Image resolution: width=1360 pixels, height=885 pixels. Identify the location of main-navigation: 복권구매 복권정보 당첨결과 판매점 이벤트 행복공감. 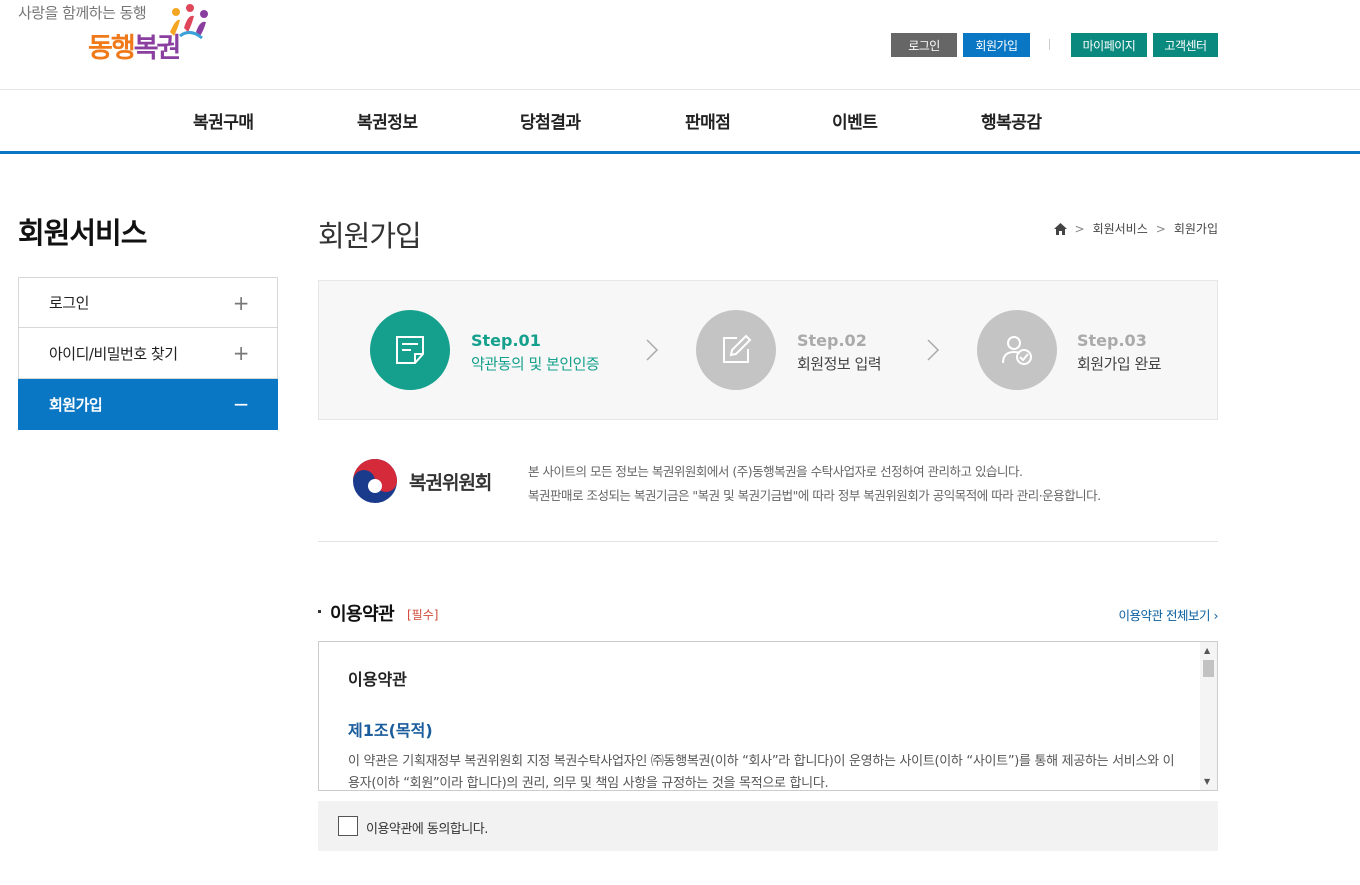
(680, 122).